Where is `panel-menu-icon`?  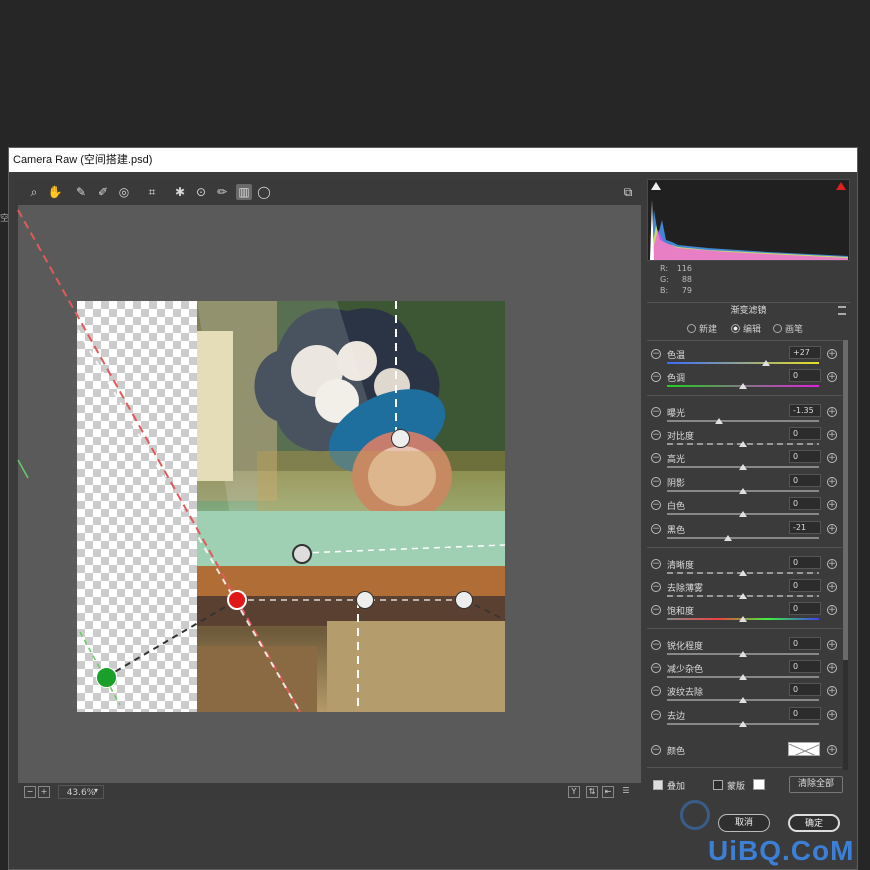 panel-menu-icon is located at coordinates (842, 310).